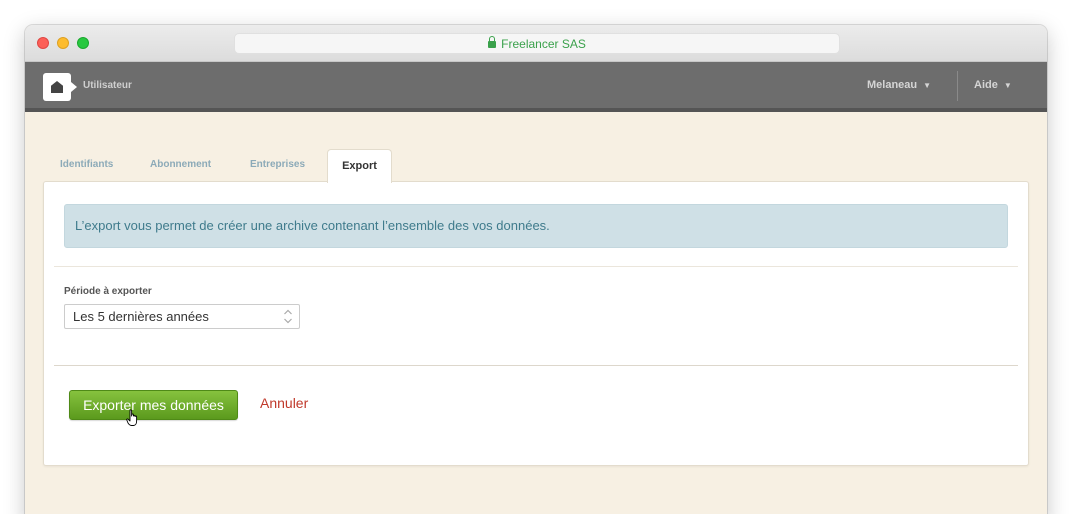 The image size is (1072, 514). I want to click on tab-export: Export, so click(359, 166).